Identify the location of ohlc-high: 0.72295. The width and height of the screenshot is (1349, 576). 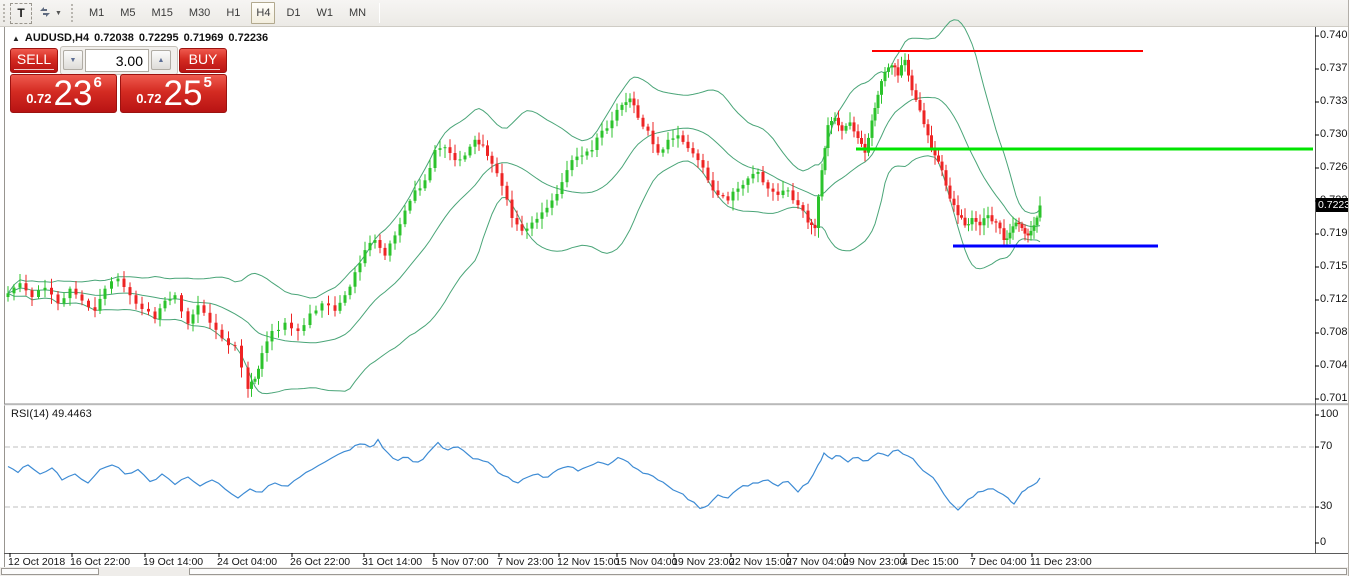
(158, 38).